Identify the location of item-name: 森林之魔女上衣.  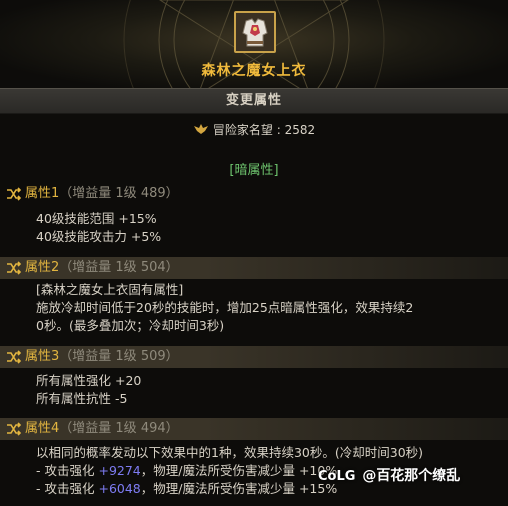
(254, 71).